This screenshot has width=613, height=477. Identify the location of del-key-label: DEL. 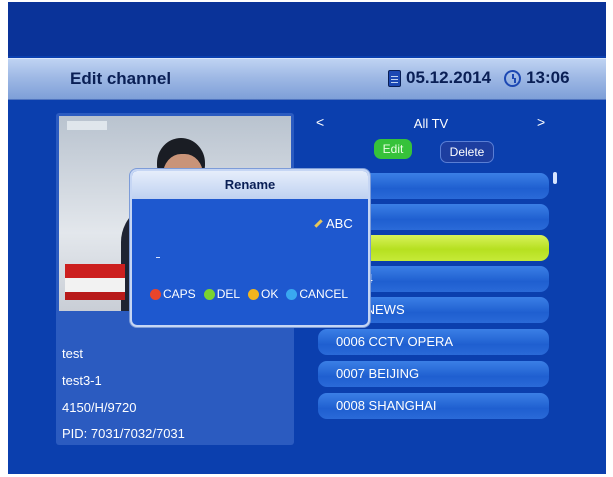
(228, 294).